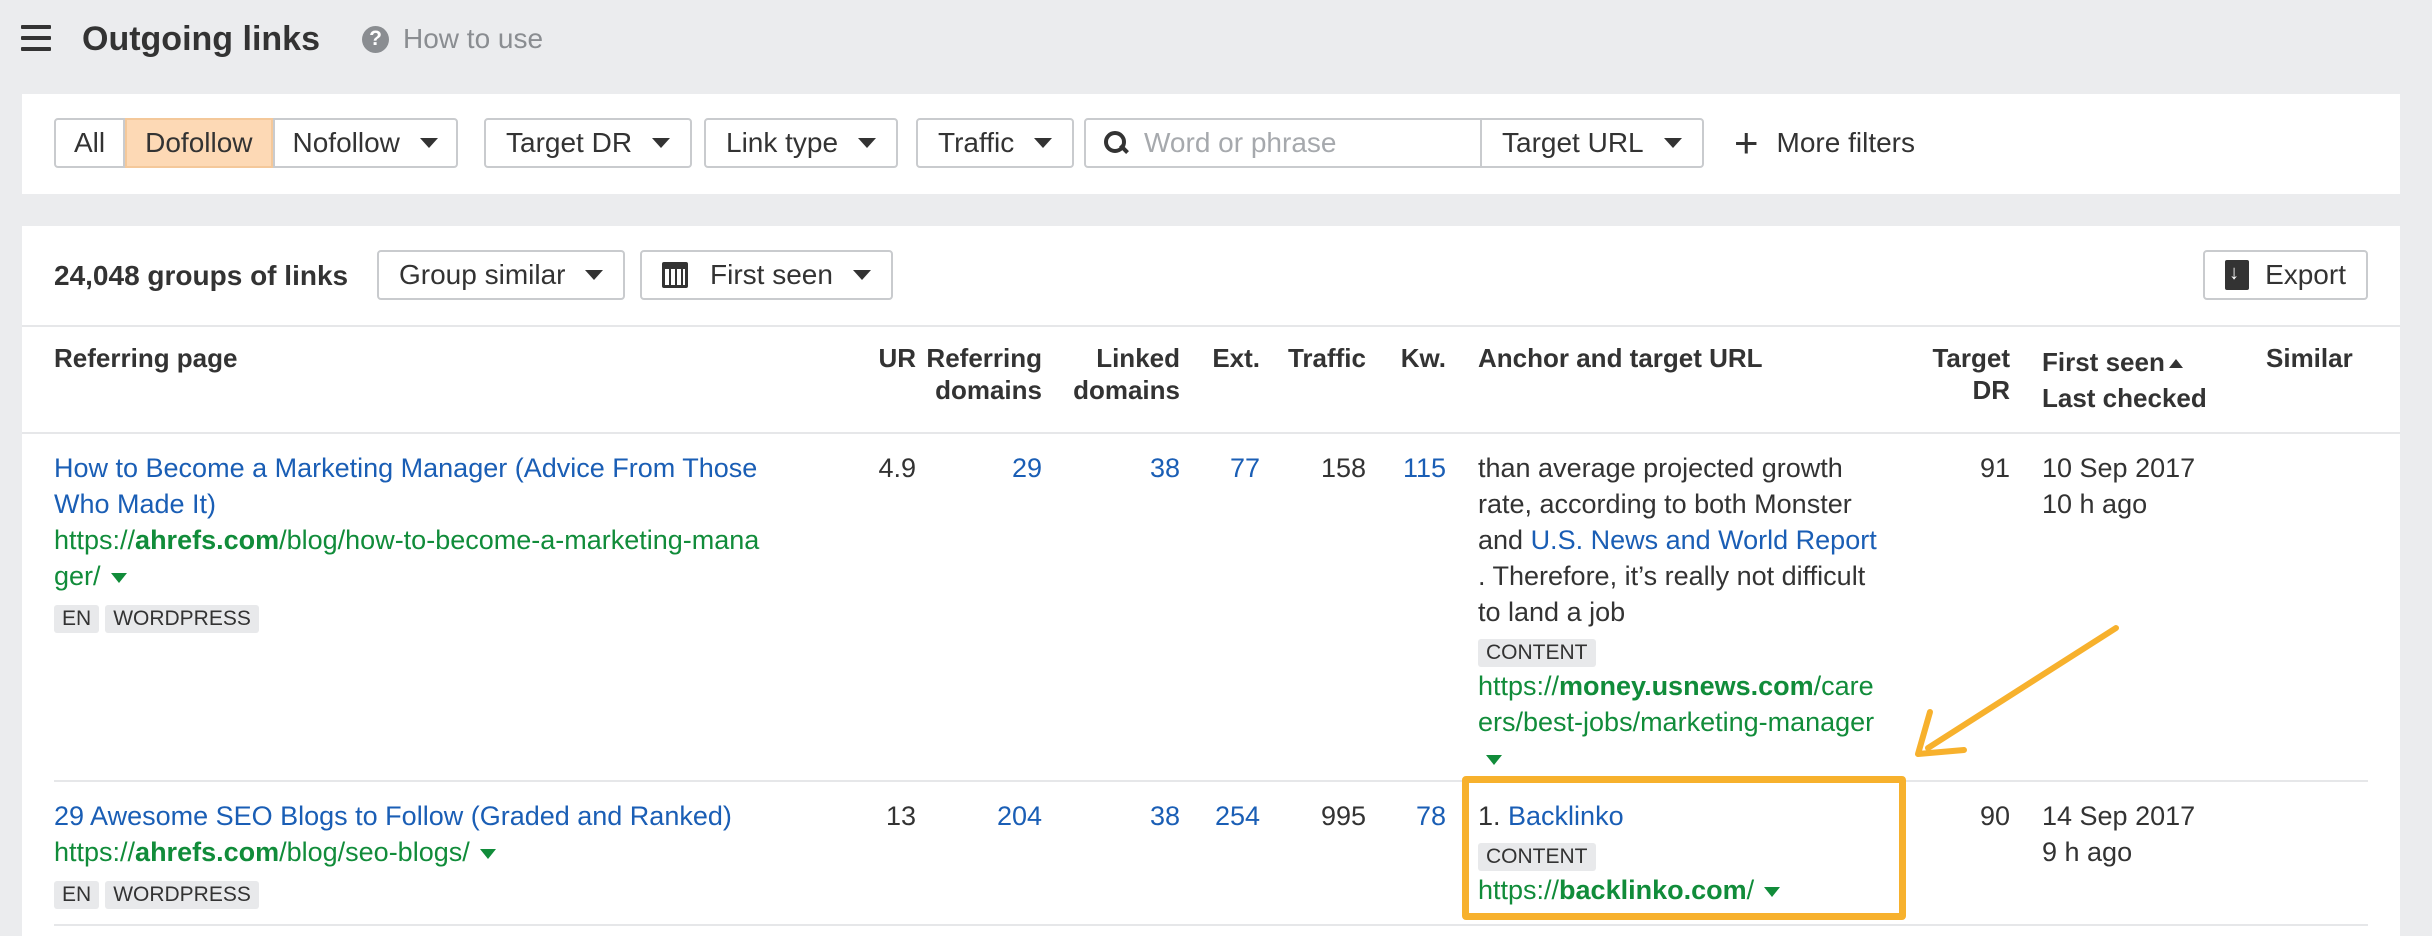  Describe the element at coordinates (2175, 363) in the screenshot. I see `sort-ascending-icon` at that location.